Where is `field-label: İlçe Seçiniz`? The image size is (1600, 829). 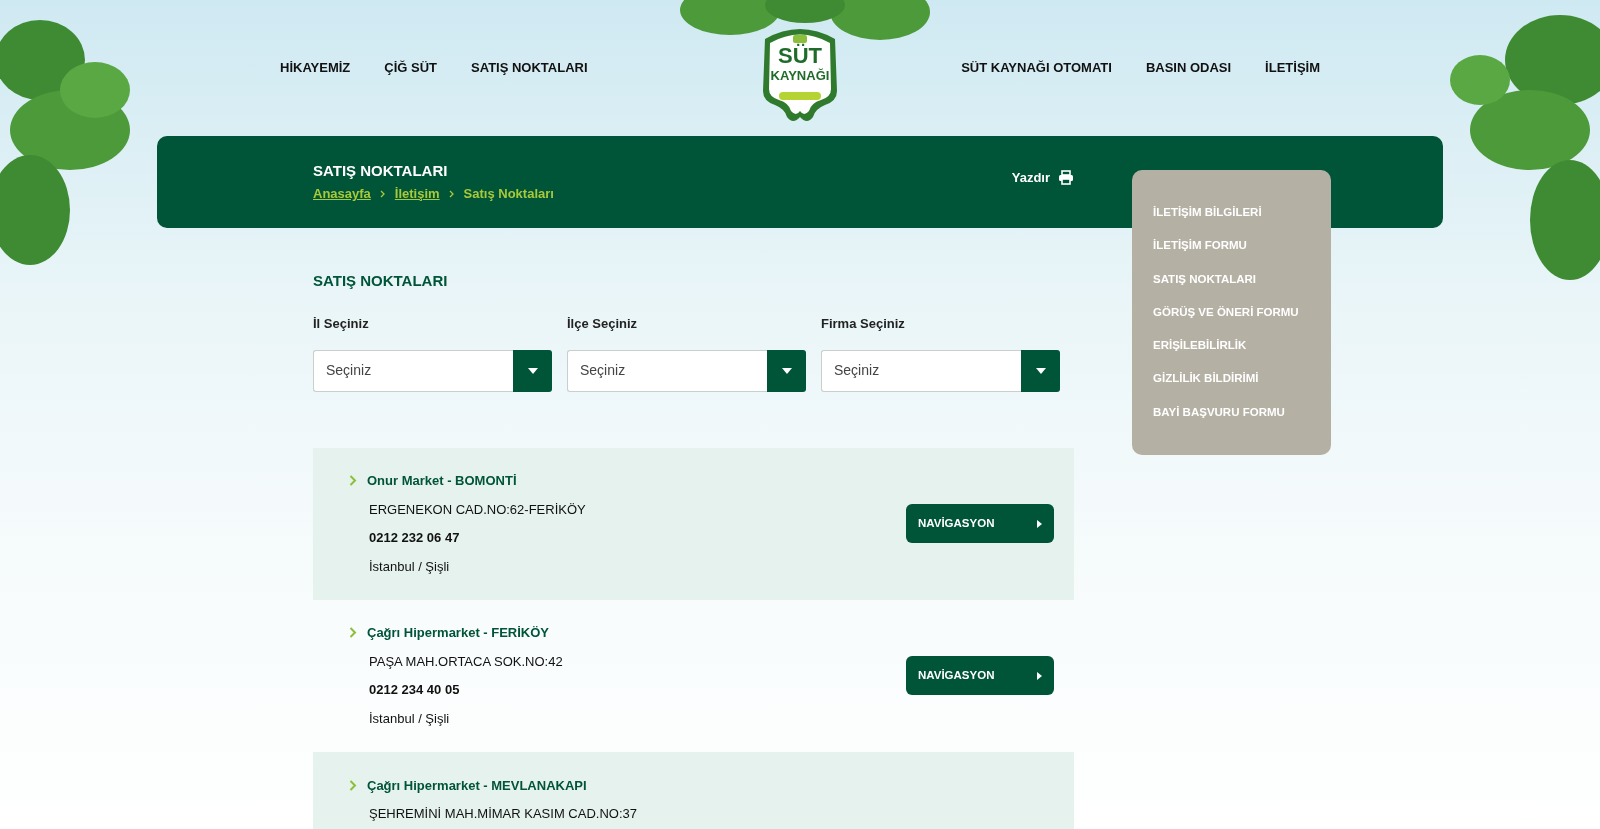 field-label: İlçe Seçiniz is located at coordinates (603, 324).